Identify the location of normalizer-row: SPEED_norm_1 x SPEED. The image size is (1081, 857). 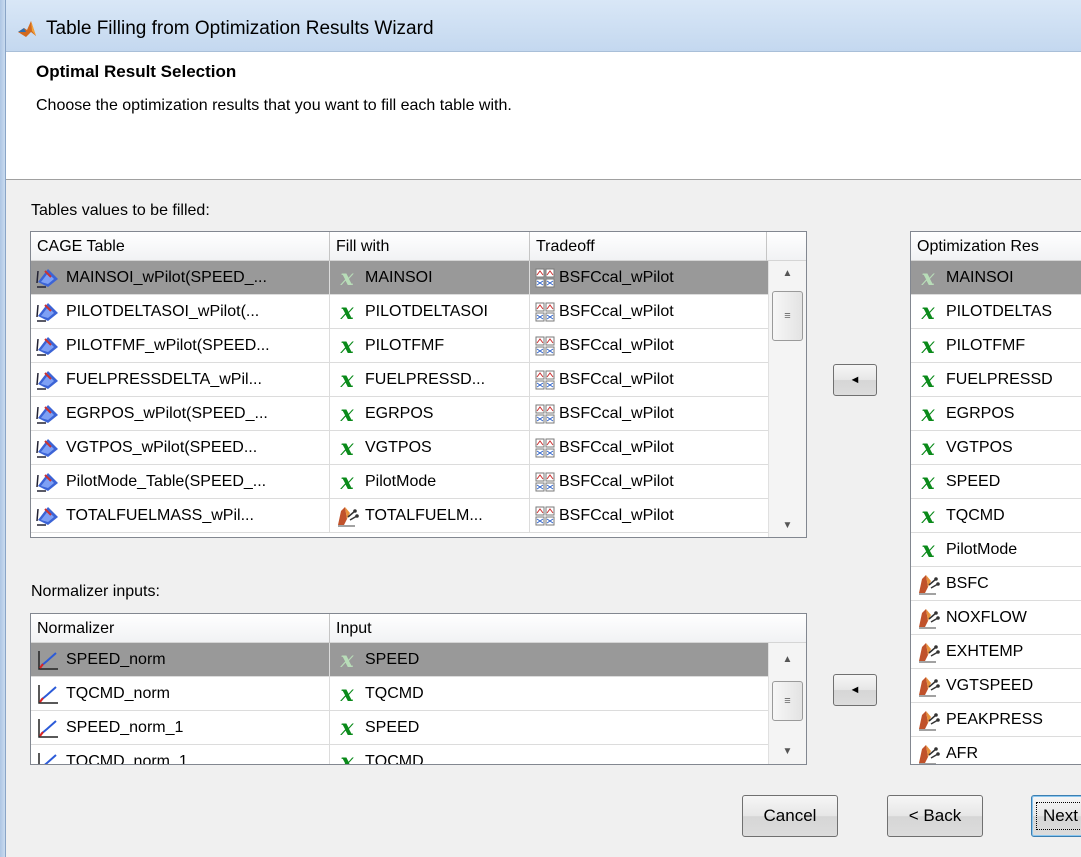
(399, 728).